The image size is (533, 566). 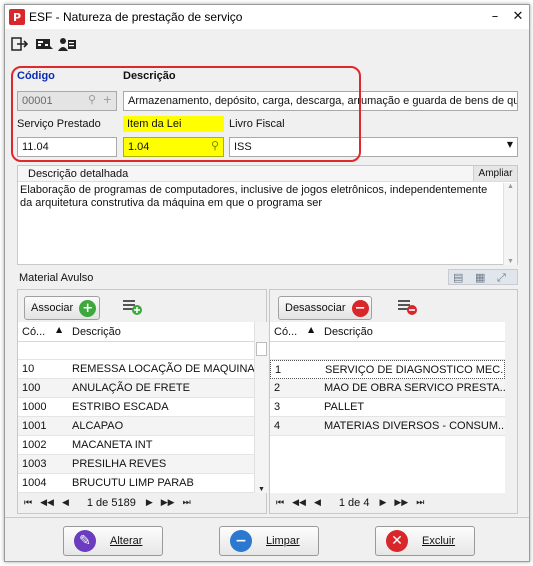 What do you see at coordinates (501, 278) in the screenshot?
I see `expand-icon: ⤢` at bounding box center [501, 278].